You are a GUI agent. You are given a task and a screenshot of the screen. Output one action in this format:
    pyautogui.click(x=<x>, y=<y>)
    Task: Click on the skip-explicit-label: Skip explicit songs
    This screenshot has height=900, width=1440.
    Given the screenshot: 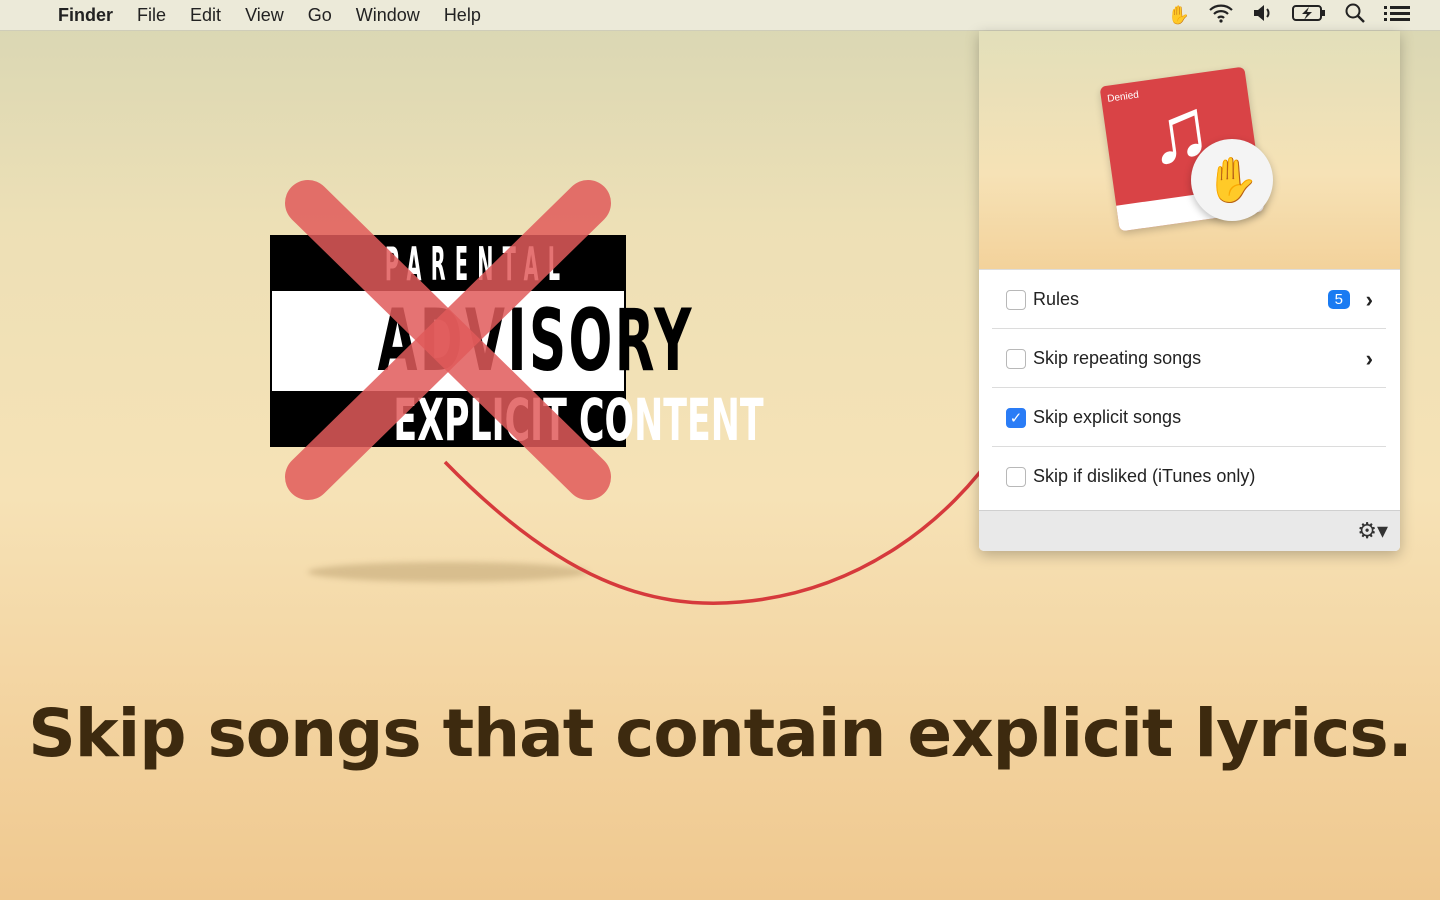 What is the action you would take?
    pyautogui.click(x=1107, y=417)
    